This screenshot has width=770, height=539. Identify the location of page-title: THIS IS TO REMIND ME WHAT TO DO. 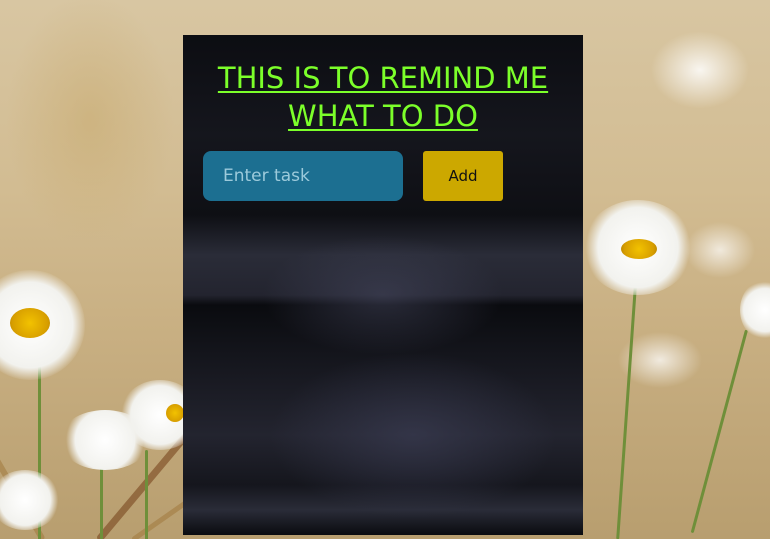
(383, 97).